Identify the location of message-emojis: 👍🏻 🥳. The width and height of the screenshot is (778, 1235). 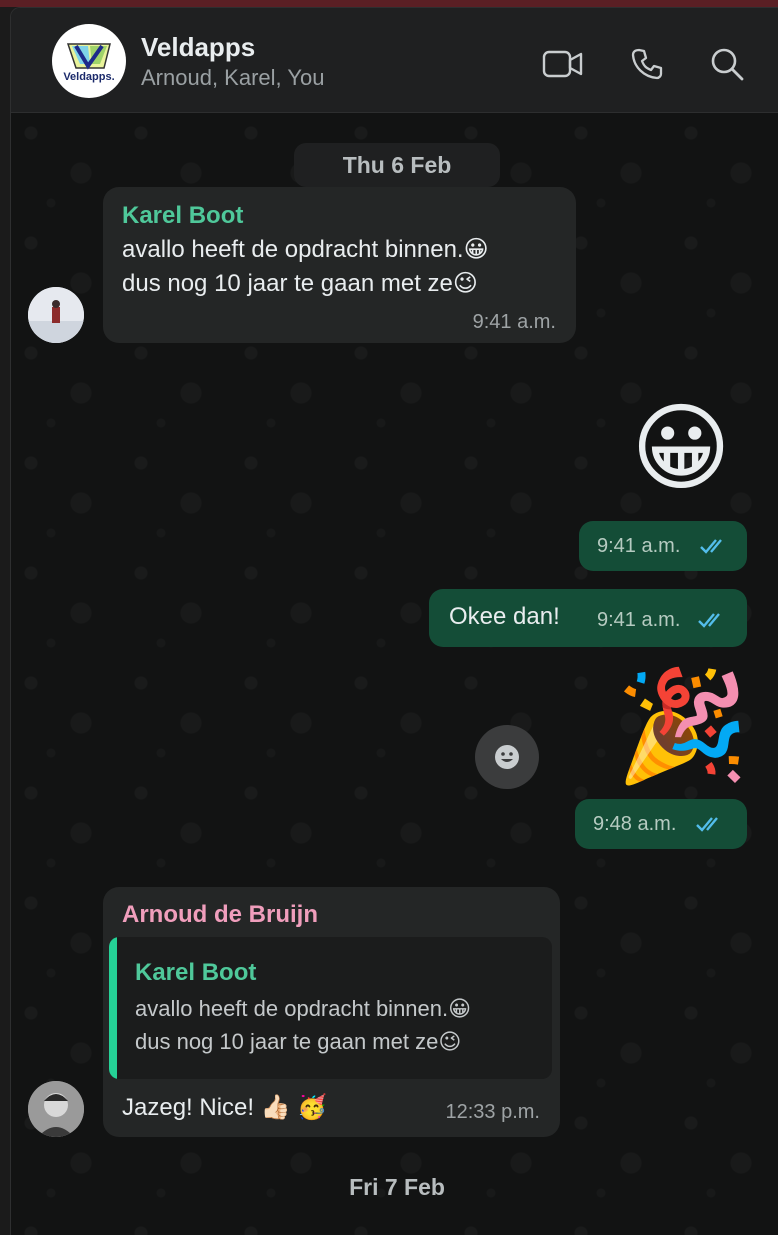
(294, 1107).